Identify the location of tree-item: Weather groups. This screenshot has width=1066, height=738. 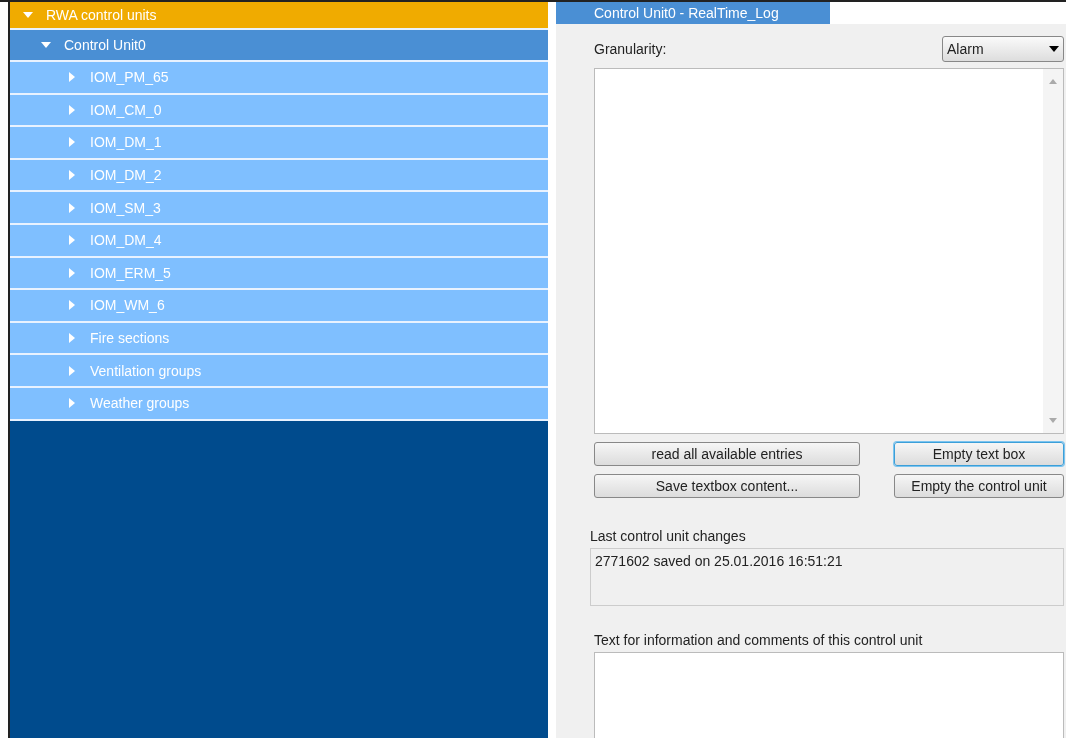
(279, 404).